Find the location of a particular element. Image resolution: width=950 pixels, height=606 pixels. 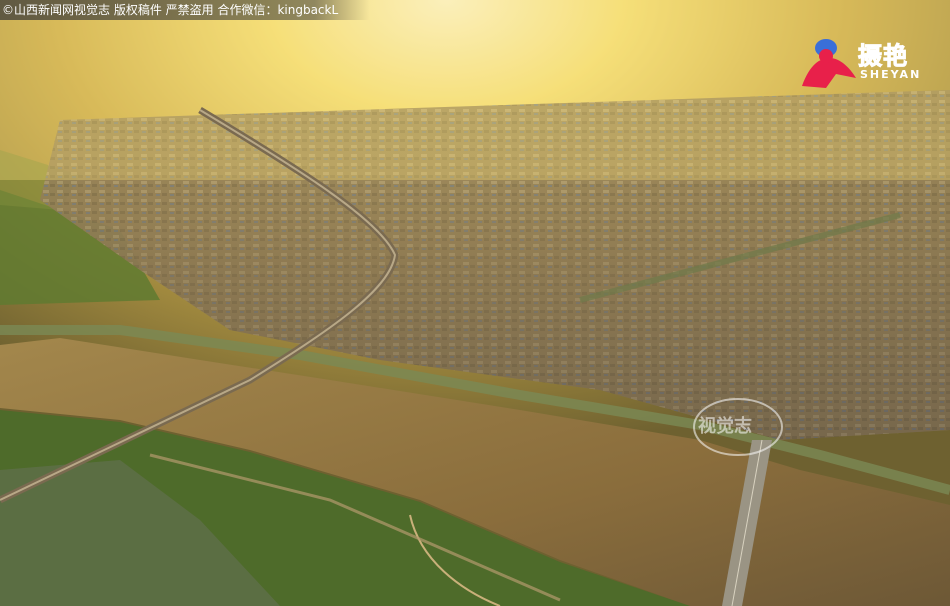

logo-chinese-text: 摄艳 is located at coordinates (883, 56).